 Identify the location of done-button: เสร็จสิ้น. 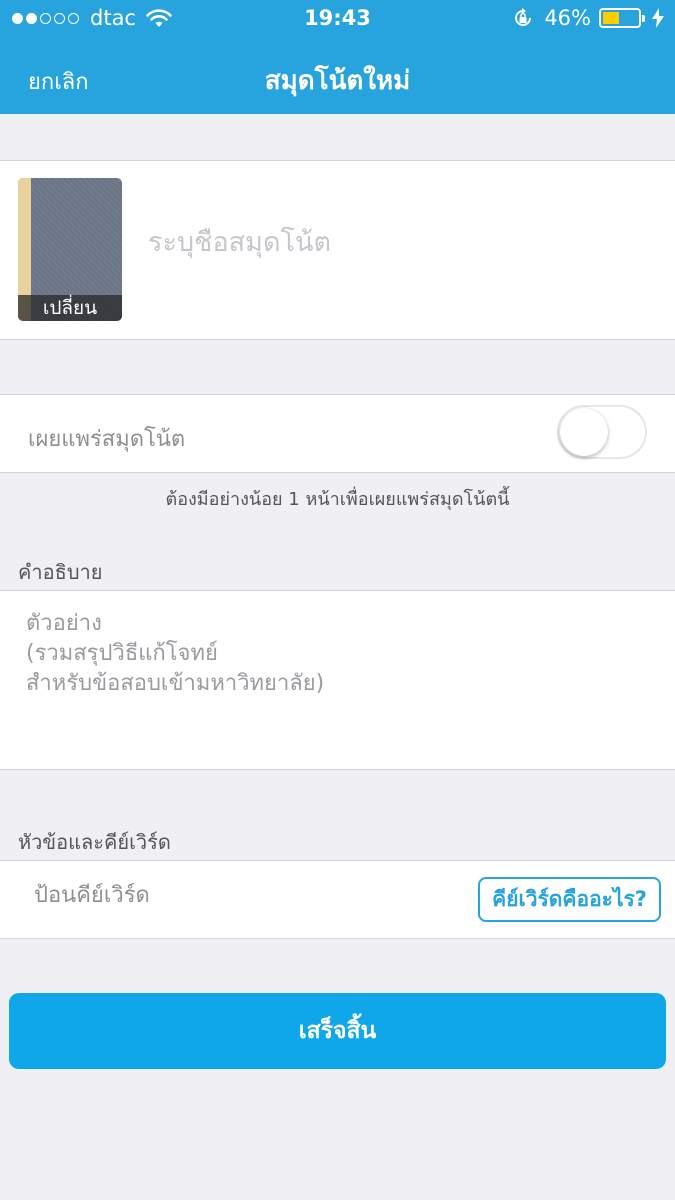
(337, 1031).